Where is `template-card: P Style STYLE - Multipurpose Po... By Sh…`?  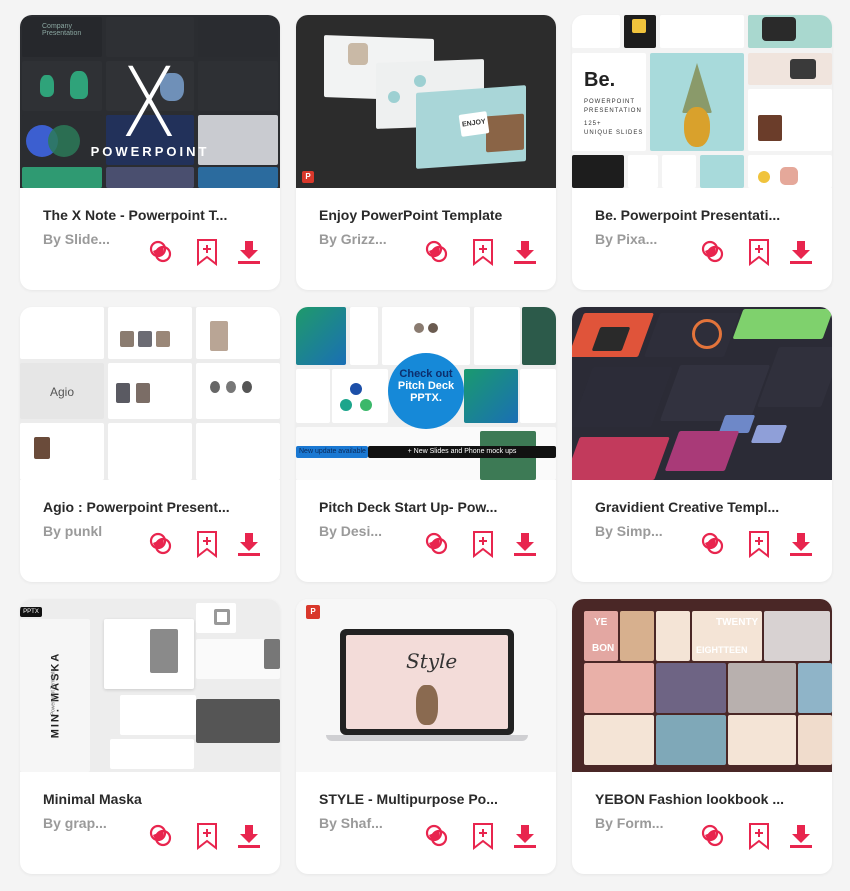 template-card: P Style STYLE - Multipurpose Po... By Sh… is located at coordinates (426, 736).